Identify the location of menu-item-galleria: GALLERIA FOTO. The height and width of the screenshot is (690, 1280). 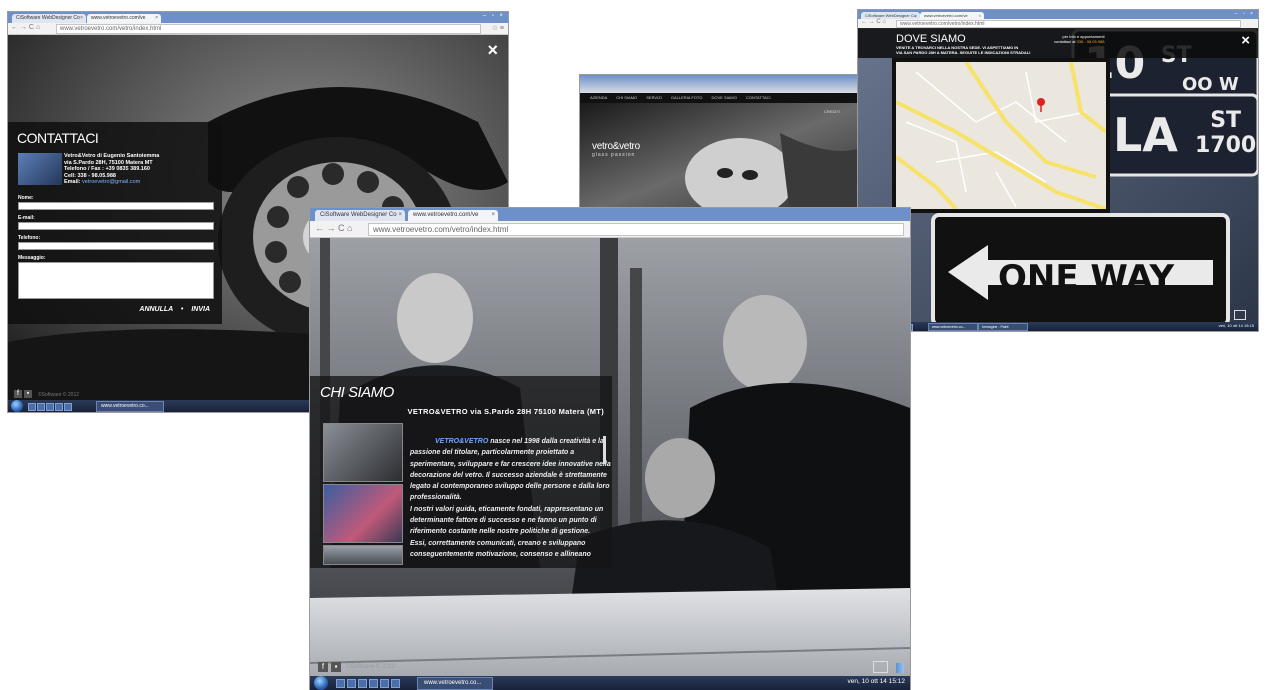
(687, 97).